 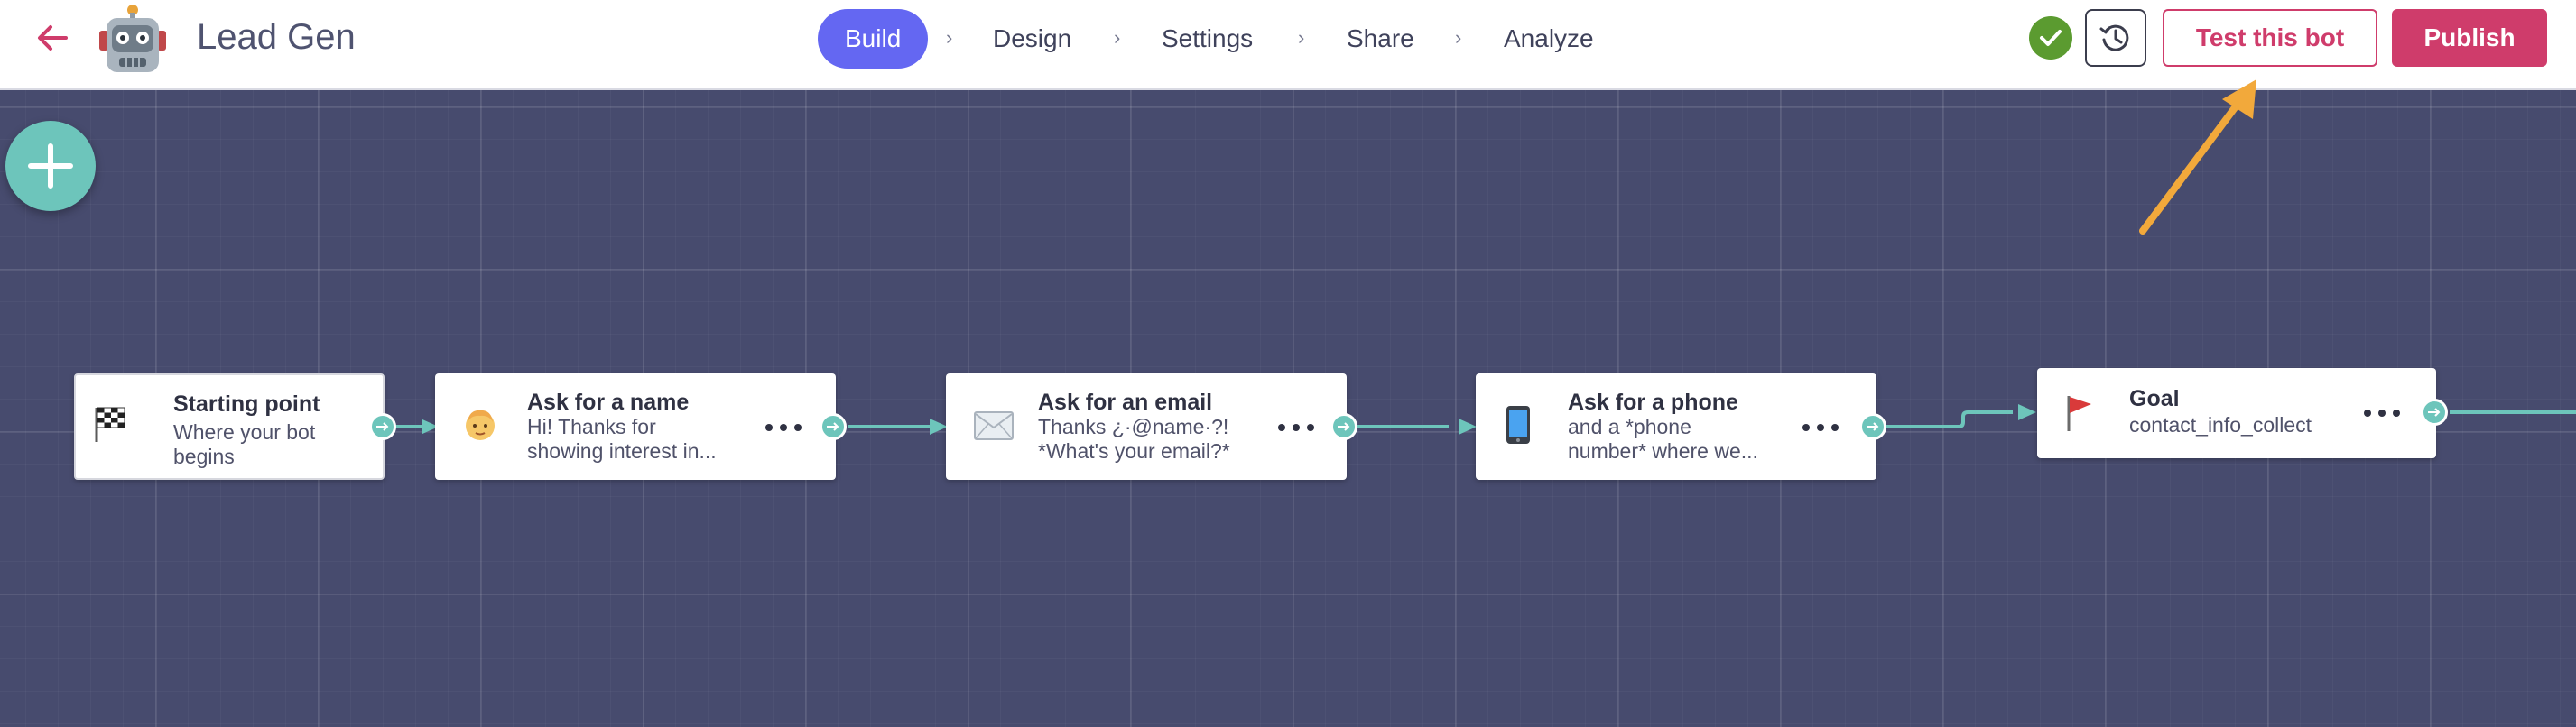 I want to click on saved-check-icon, so click(x=2050, y=38).